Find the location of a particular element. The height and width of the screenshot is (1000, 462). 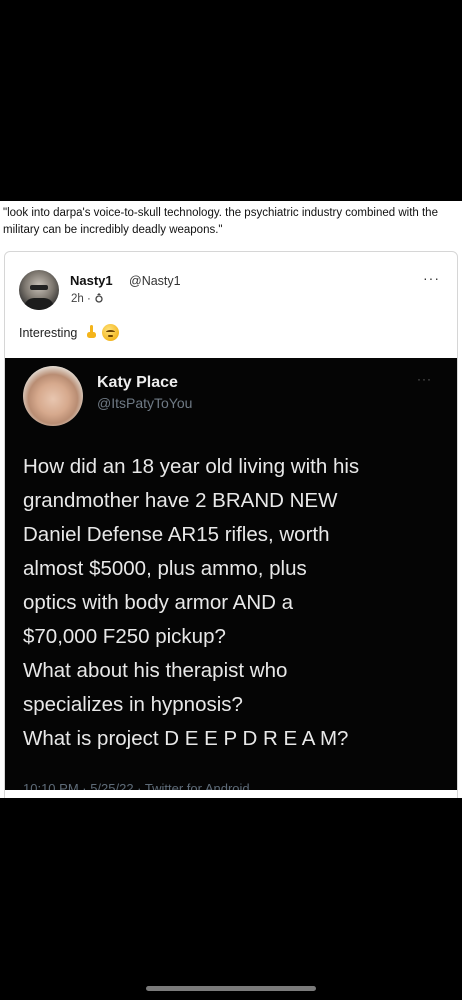

post-meta: 2h · is located at coordinates (87, 298).